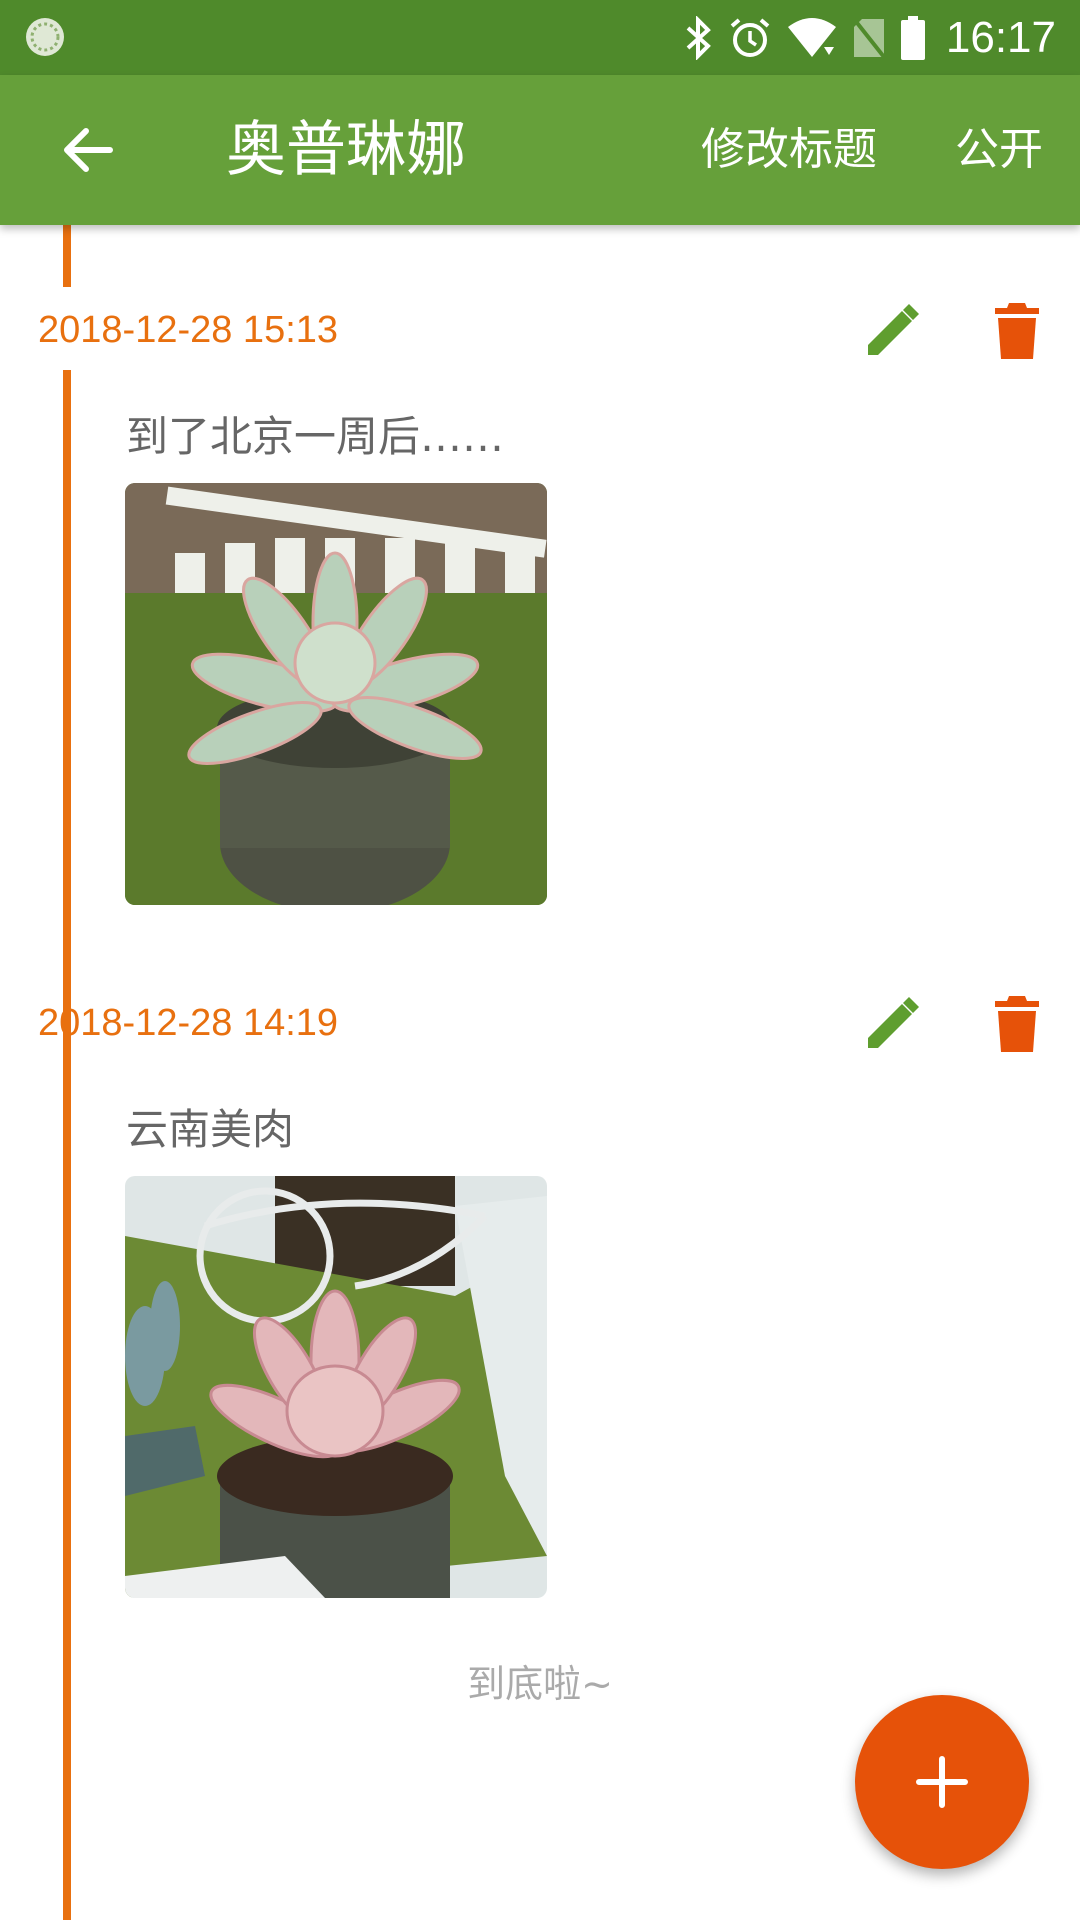 The width and height of the screenshot is (1080, 1920). What do you see at coordinates (346, 150) in the screenshot?
I see `page-title: 奥普琳娜` at bounding box center [346, 150].